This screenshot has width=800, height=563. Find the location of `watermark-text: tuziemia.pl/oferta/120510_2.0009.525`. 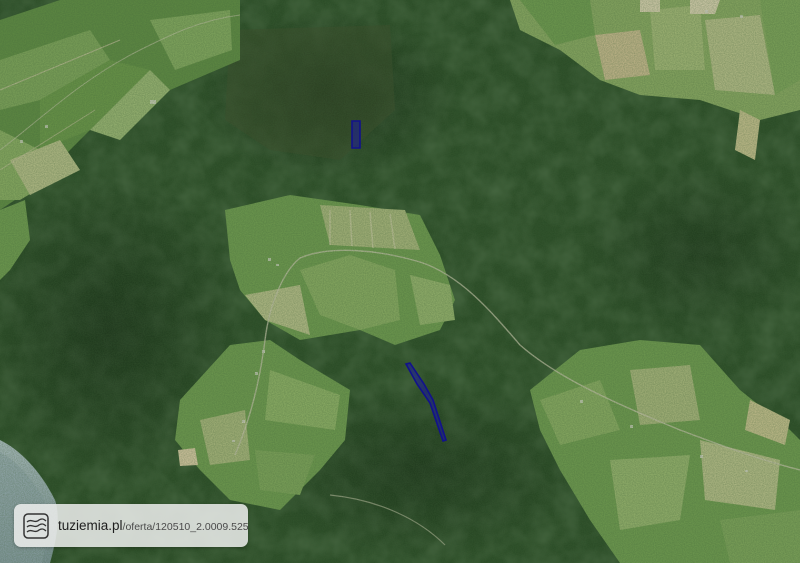

watermark-text: tuziemia.pl/oferta/120510_2.0009.525 is located at coordinates (153, 526).